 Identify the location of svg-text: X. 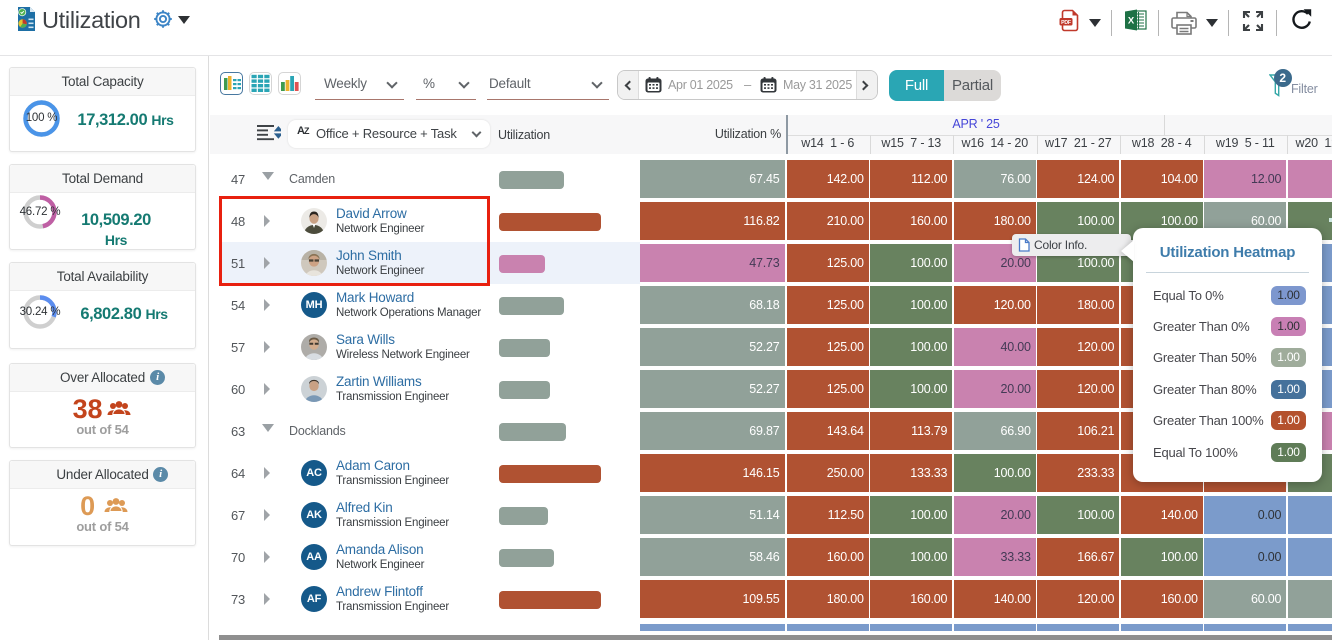
(1131, 21).